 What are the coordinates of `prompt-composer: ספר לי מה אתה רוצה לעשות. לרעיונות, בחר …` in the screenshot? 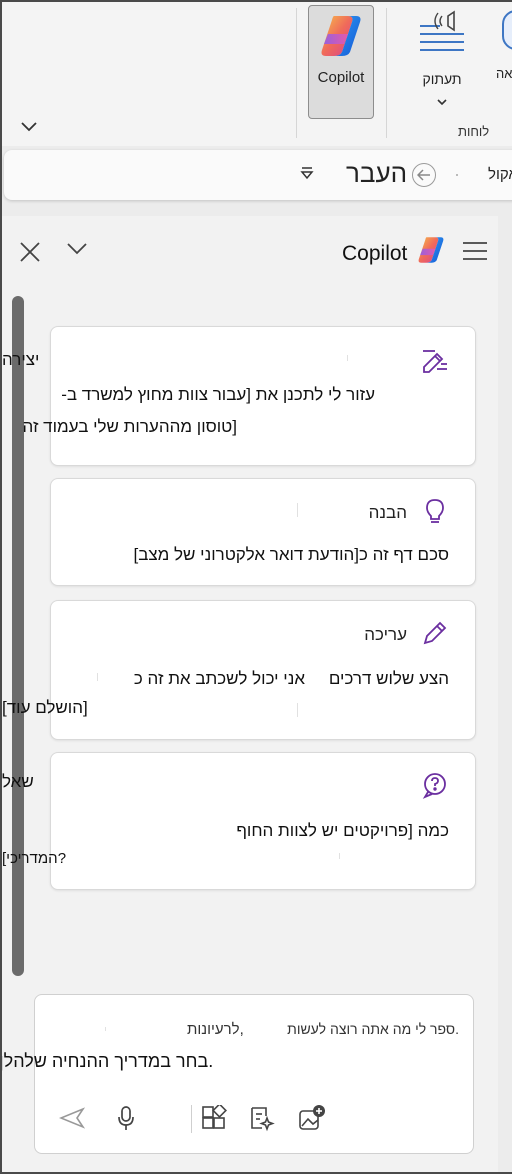 It's located at (237, 1074).